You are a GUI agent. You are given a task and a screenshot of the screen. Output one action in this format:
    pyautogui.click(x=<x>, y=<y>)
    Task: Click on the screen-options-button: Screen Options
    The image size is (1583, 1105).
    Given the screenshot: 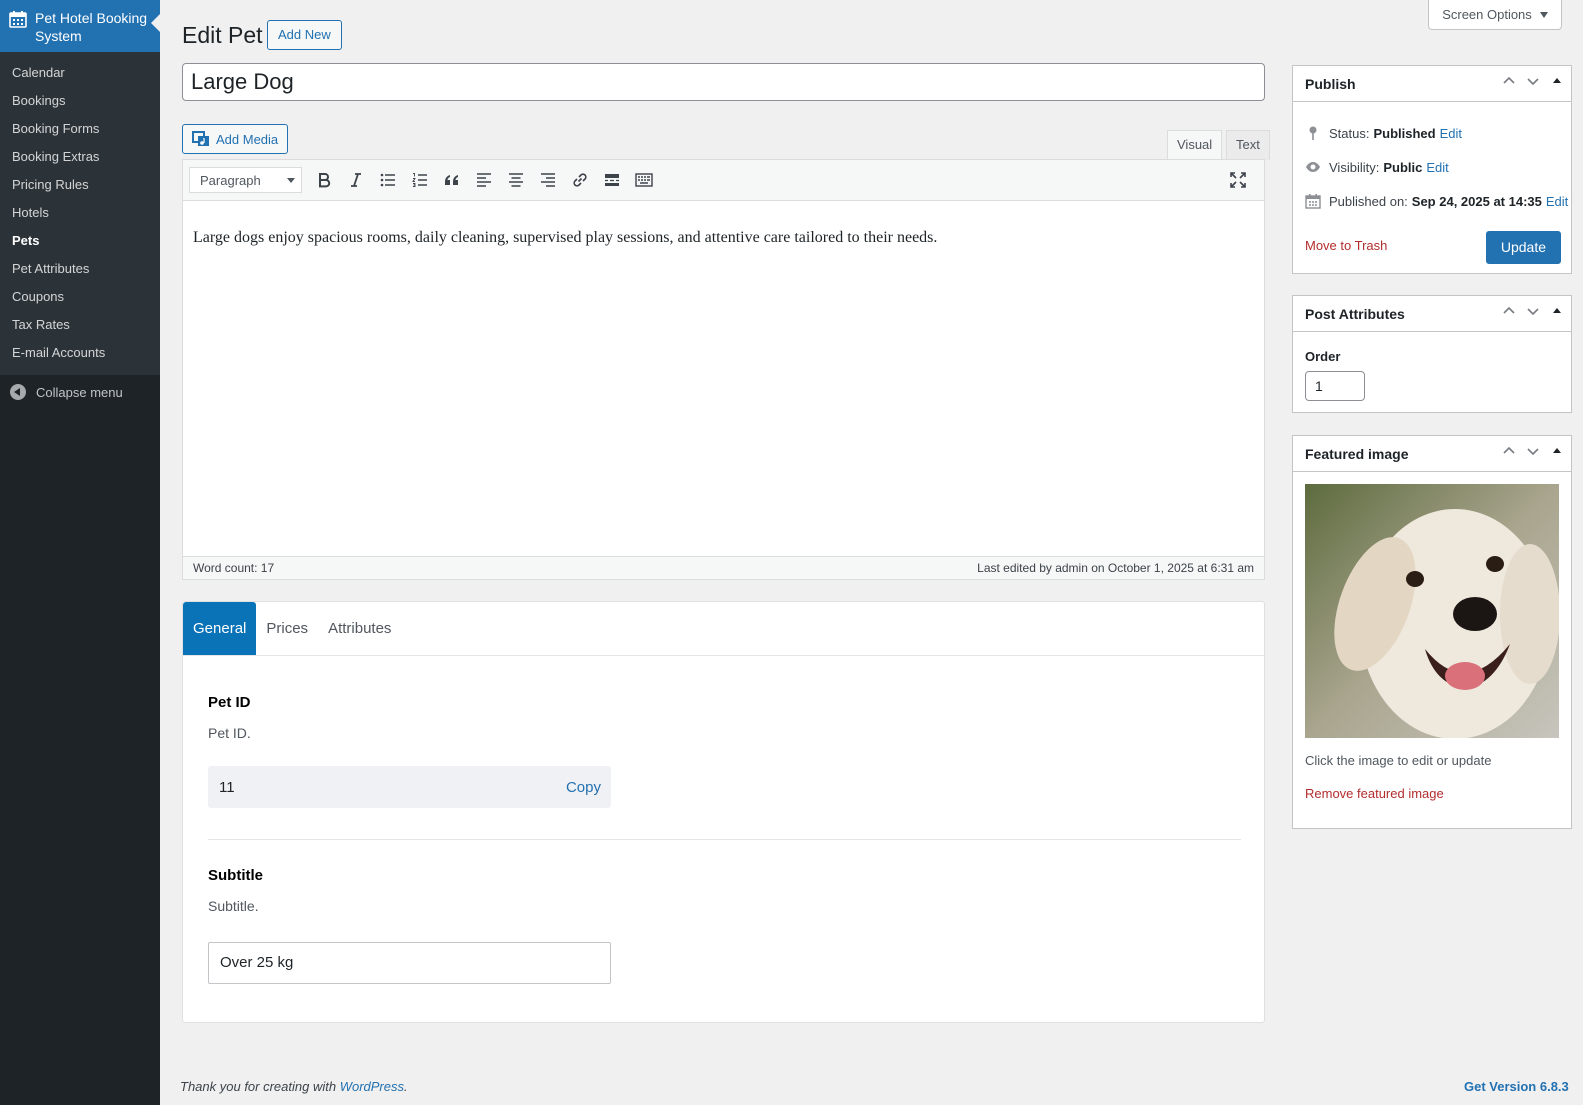 What is the action you would take?
    pyautogui.click(x=1495, y=15)
    